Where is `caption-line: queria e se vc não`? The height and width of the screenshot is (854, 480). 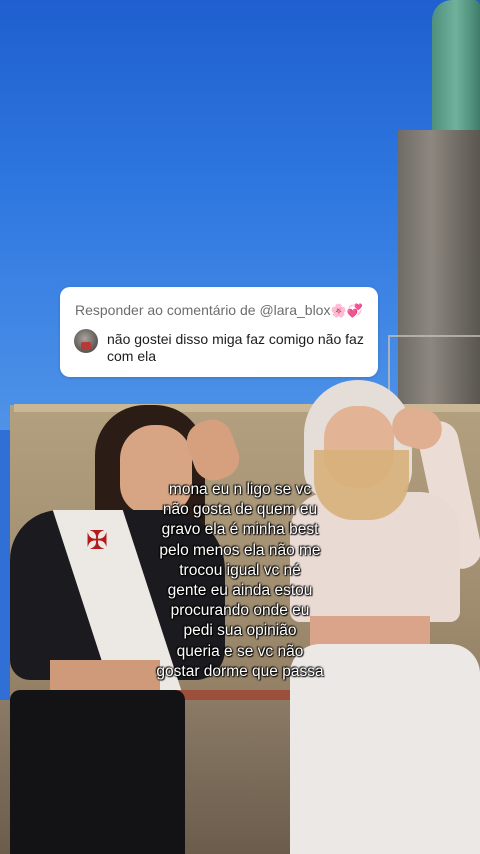
caption-line: queria e se vc não is located at coordinates (240, 651).